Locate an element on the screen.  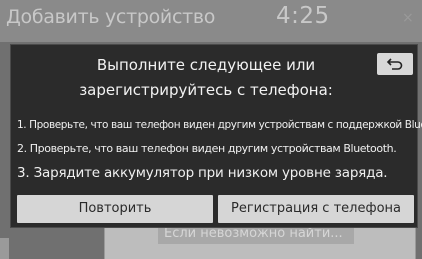
clock: 4:25 is located at coordinates (303, 16).